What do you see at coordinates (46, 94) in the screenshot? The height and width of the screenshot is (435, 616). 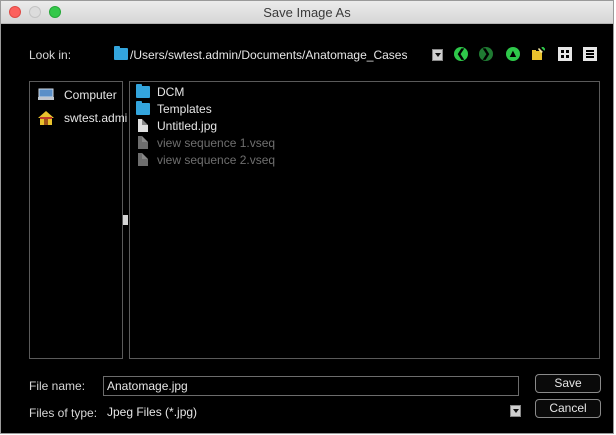 I see `computer-icon` at bounding box center [46, 94].